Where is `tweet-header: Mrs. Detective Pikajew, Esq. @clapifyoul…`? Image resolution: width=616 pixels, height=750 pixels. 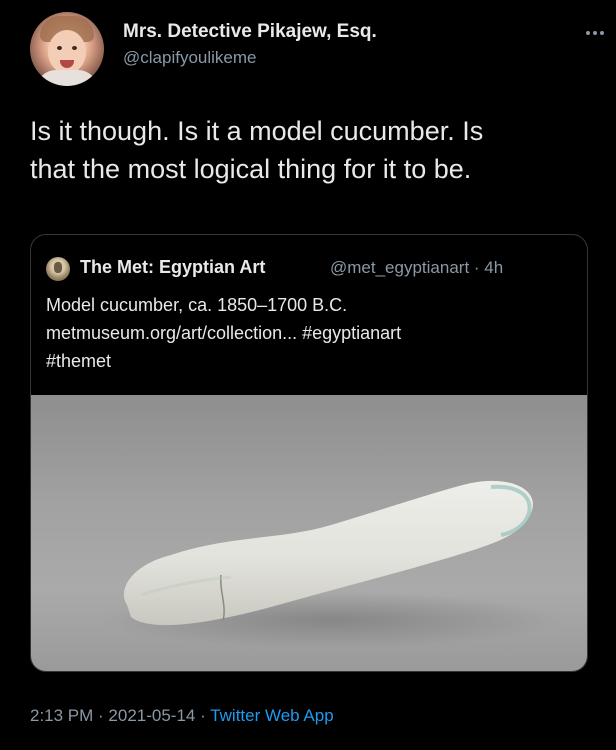
tweet-header: Mrs. Detective Pikajew, Esq. @clapifyoul… is located at coordinates (317, 48).